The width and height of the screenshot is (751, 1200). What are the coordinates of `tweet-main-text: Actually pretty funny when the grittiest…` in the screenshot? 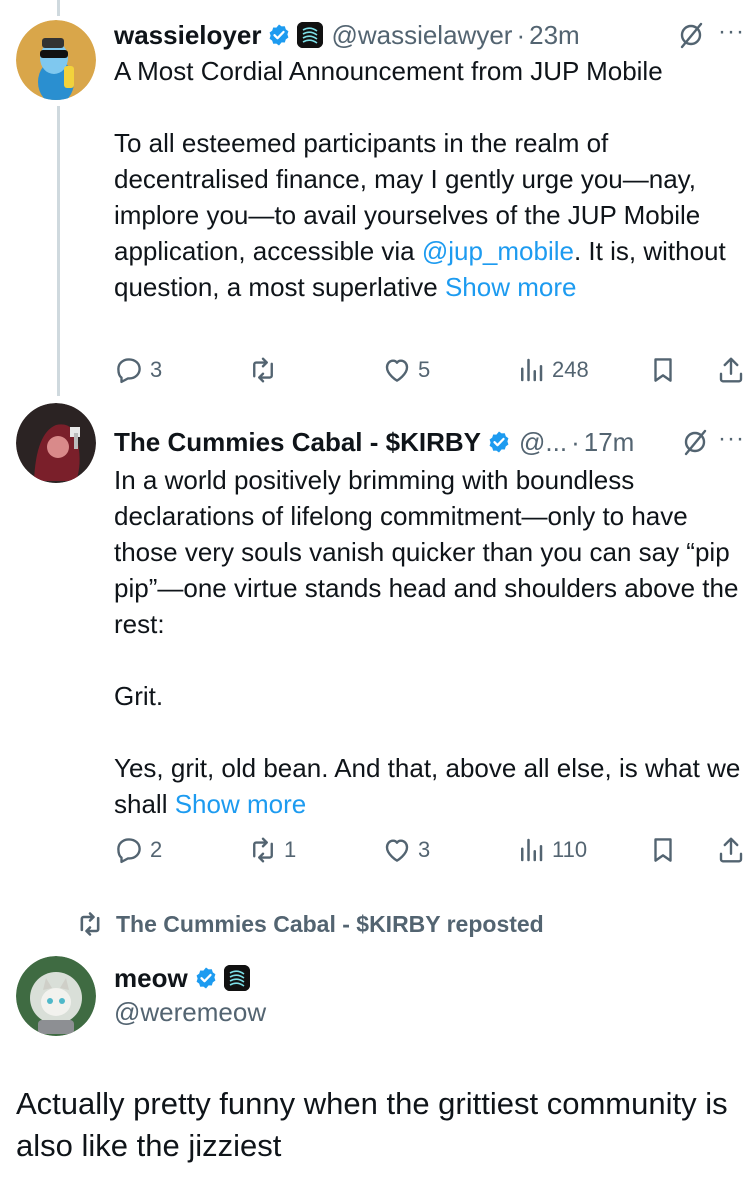 It's located at (372, 1124).